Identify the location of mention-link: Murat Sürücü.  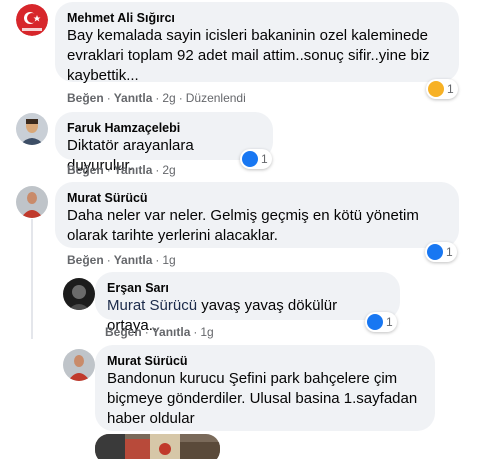
(152, 305).